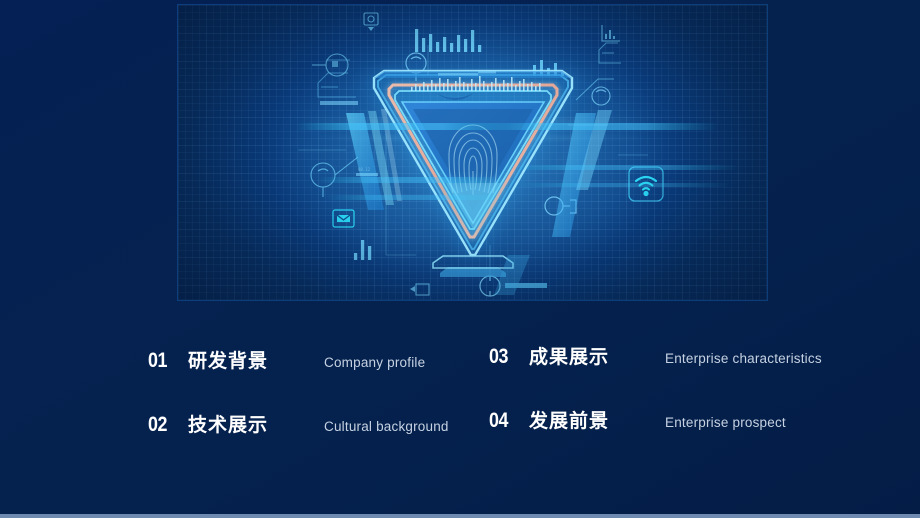  What do you see at coordinates (569, 421) in the screenshot?
I see `menu-title-cn: 发展前景` at bounding box center [569, 421].